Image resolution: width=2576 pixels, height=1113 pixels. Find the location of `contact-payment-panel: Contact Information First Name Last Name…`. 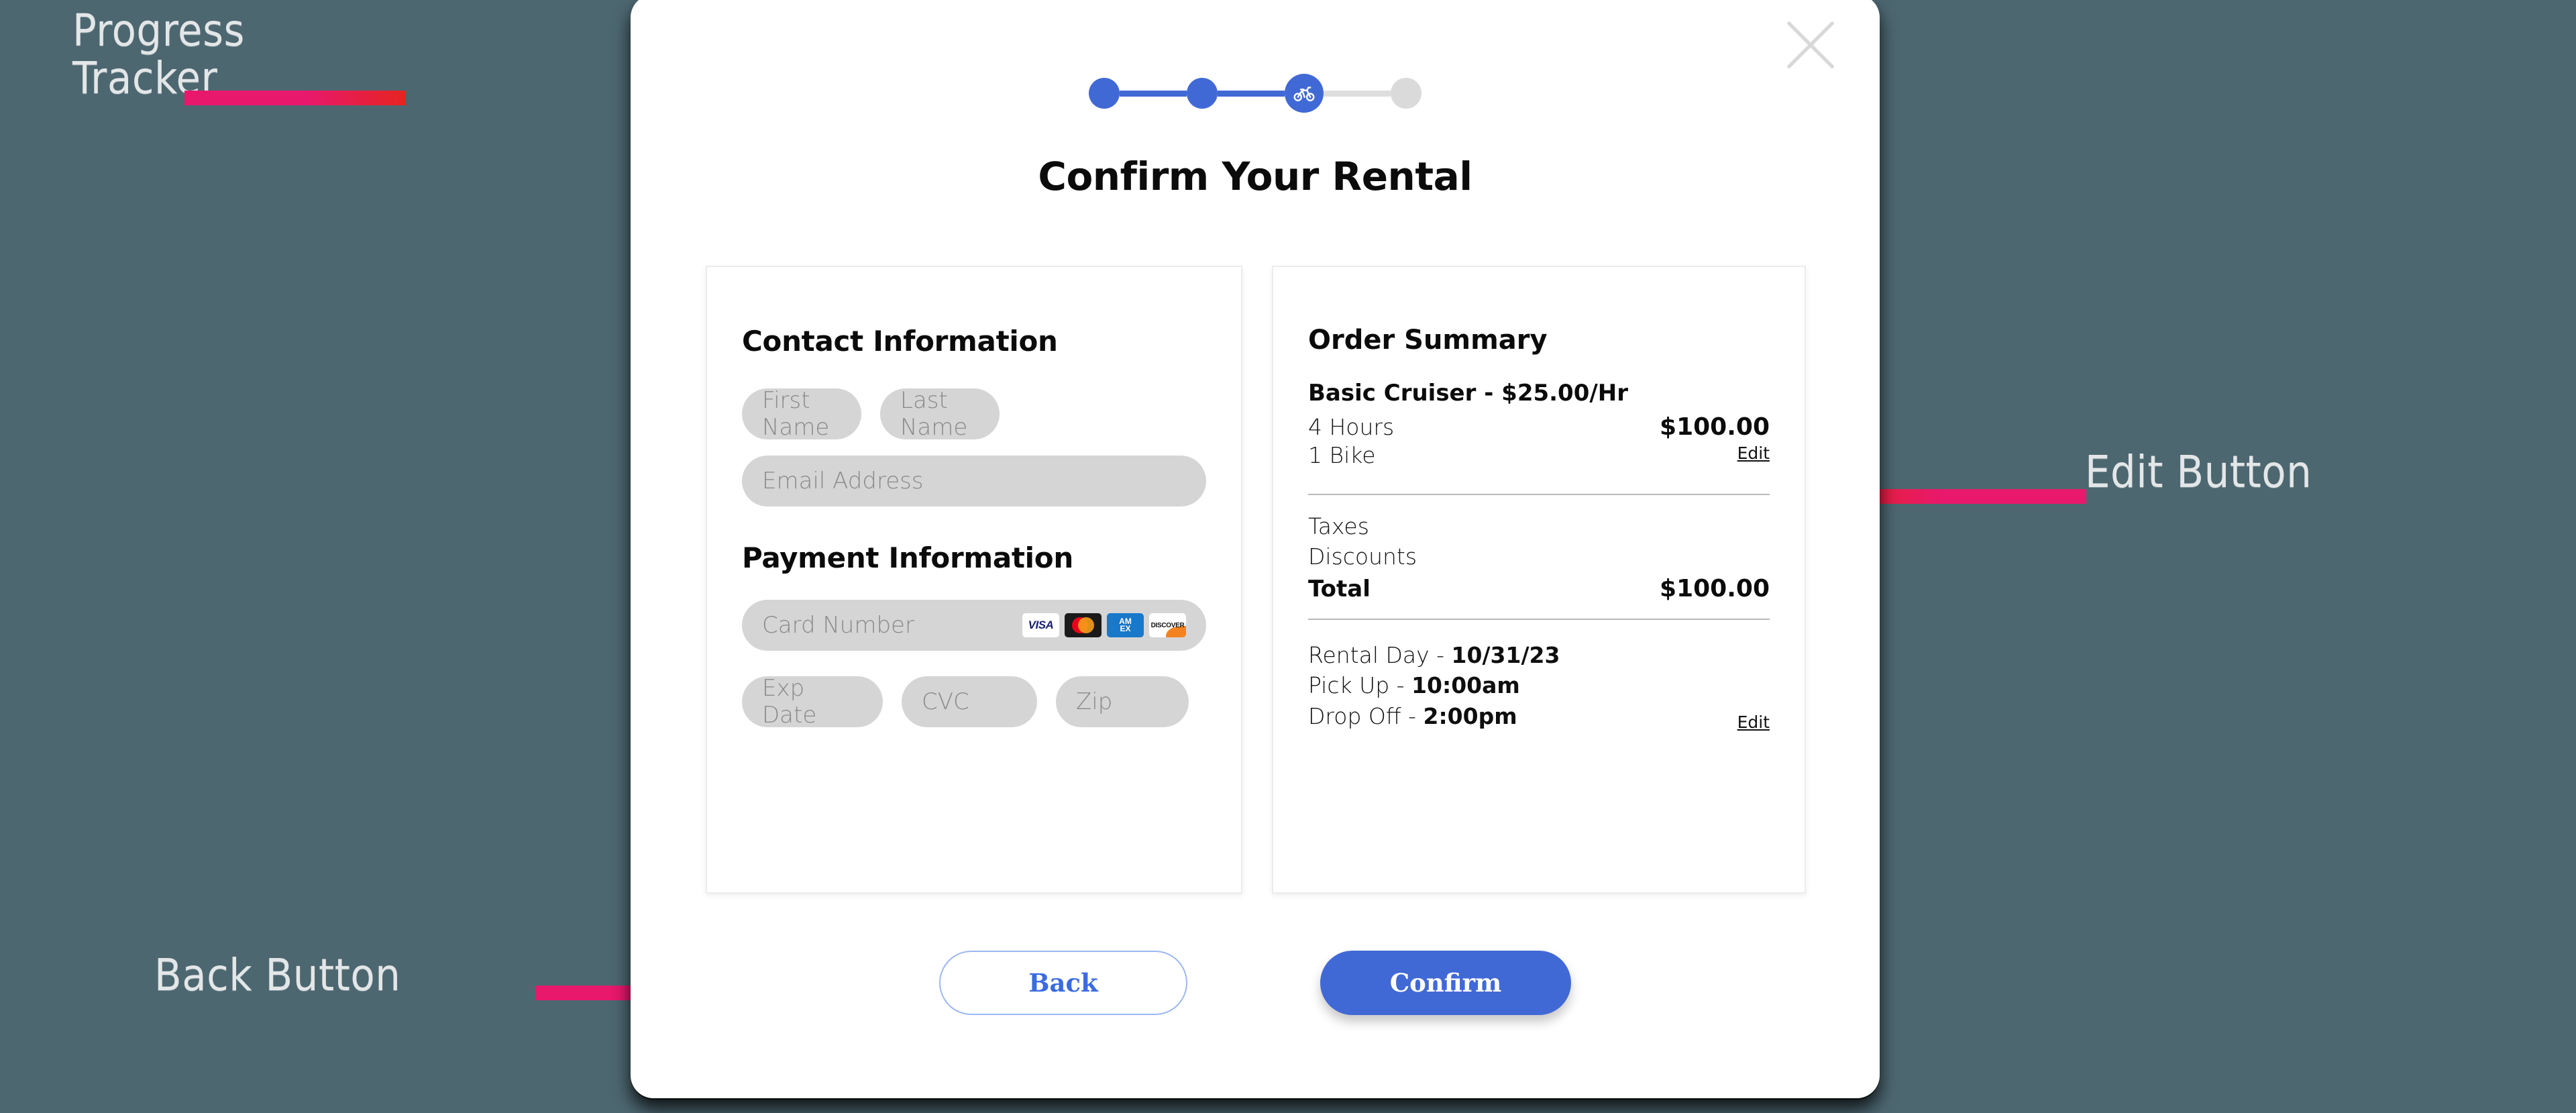

contact-payment-panel: Contact Information First Name Last Name… is located at coordinates (974, 580).